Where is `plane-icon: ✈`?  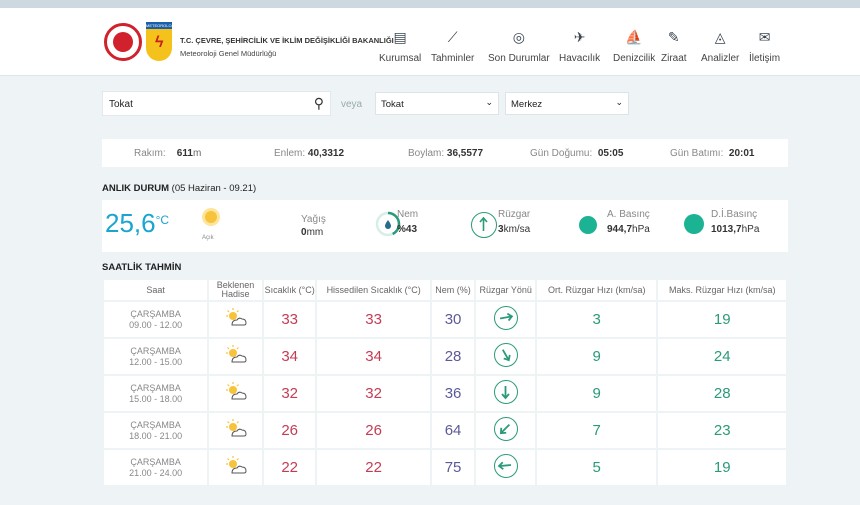
plane-icon: ✈ is located at coordinates (579, 37).